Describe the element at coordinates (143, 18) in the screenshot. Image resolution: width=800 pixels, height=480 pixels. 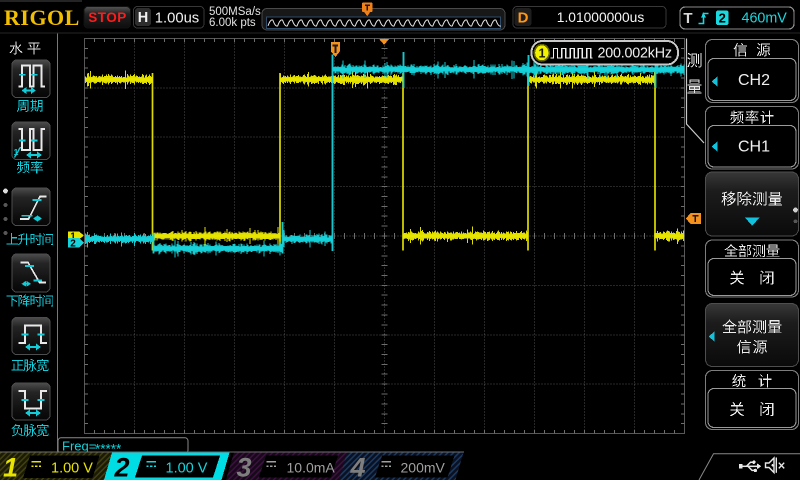
I see `svg-text: H` at that location.